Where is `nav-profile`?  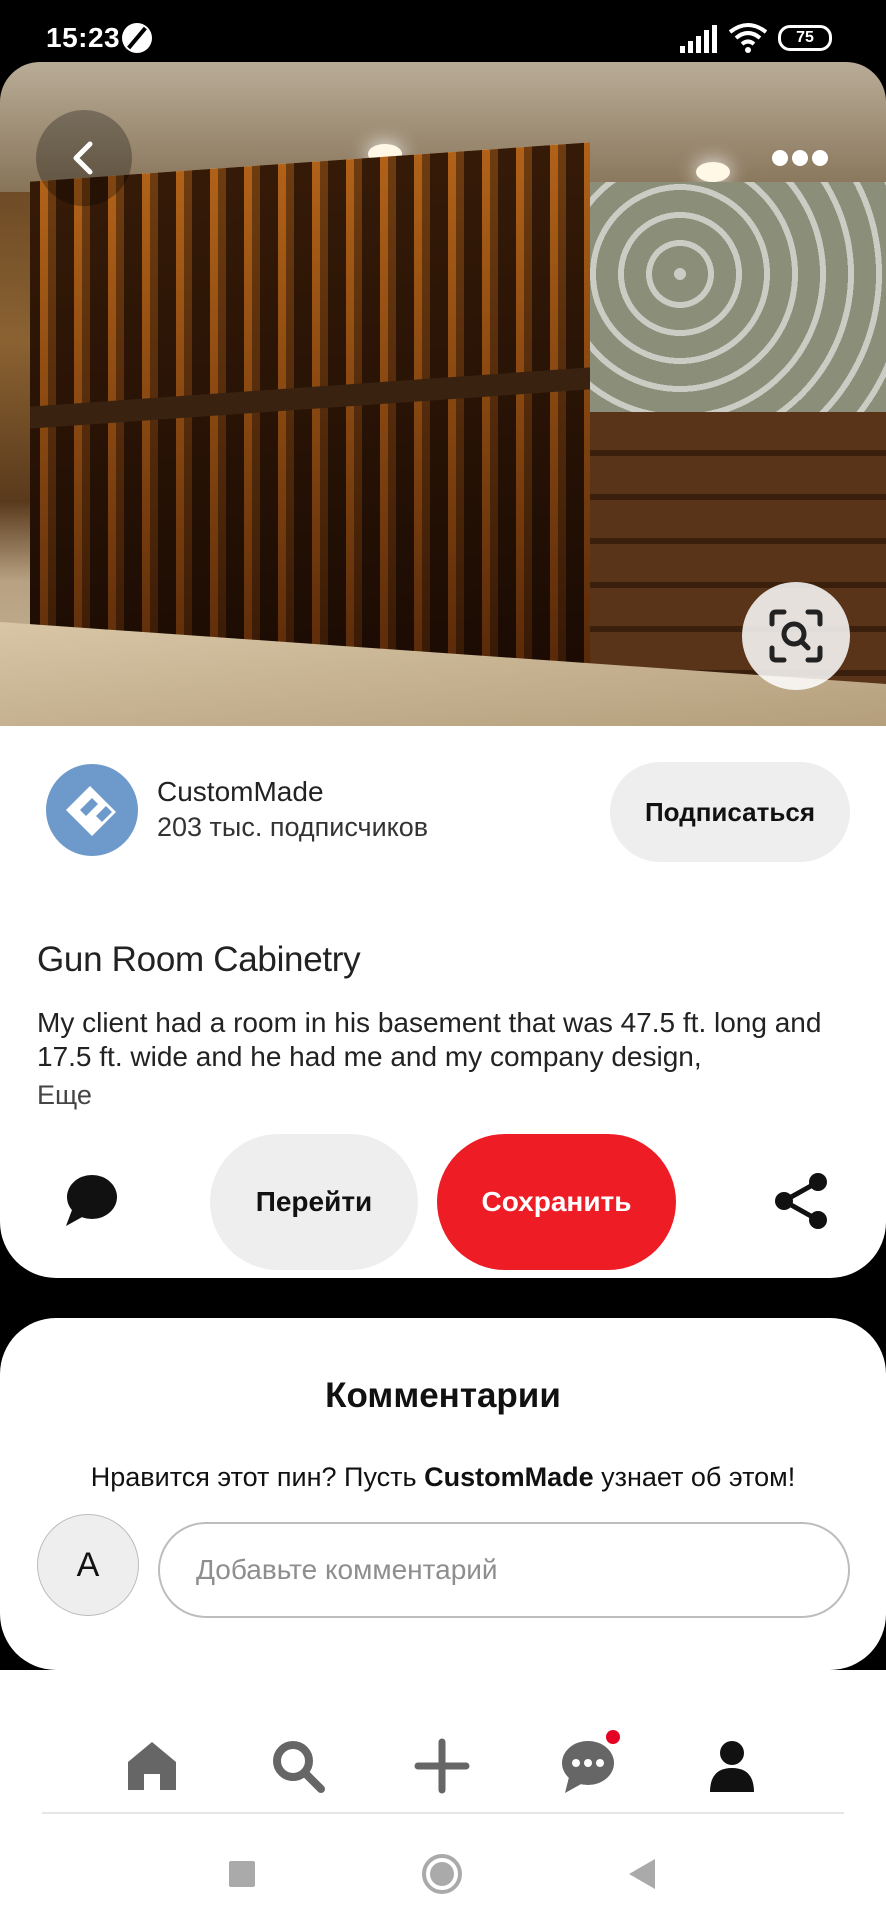 nav-profile is located at coordinates (732, 1766).